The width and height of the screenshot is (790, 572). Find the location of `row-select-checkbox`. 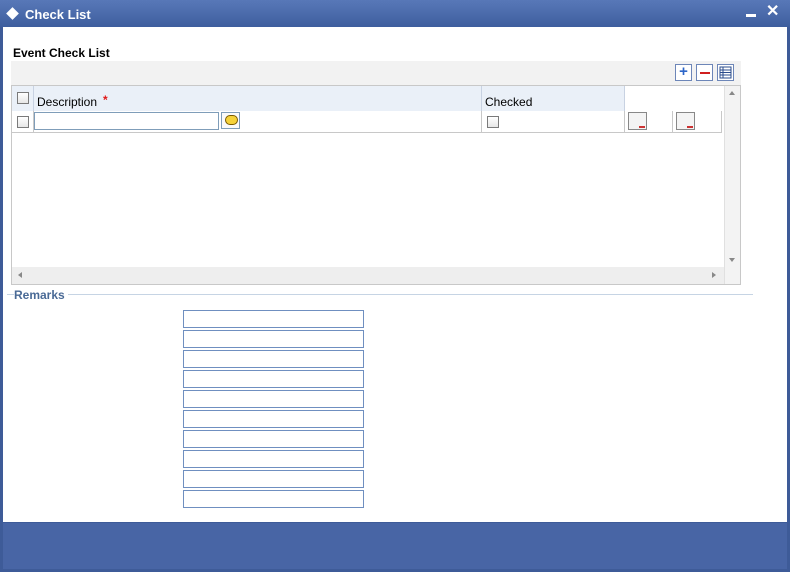

row-select-checkbox is located at coordinates (23, 122).